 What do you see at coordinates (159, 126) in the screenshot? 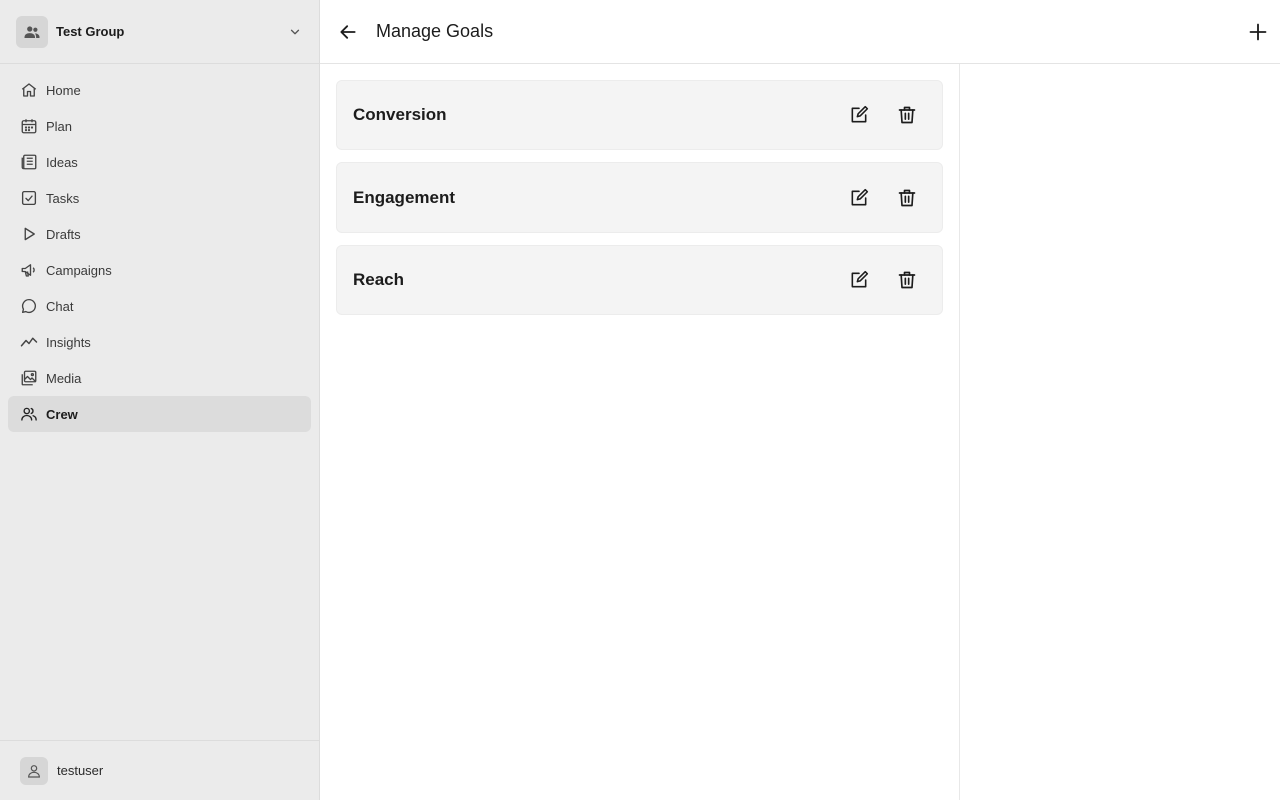
I see `sidebar-item-plan: Plan` at bounding box center [159, 126].